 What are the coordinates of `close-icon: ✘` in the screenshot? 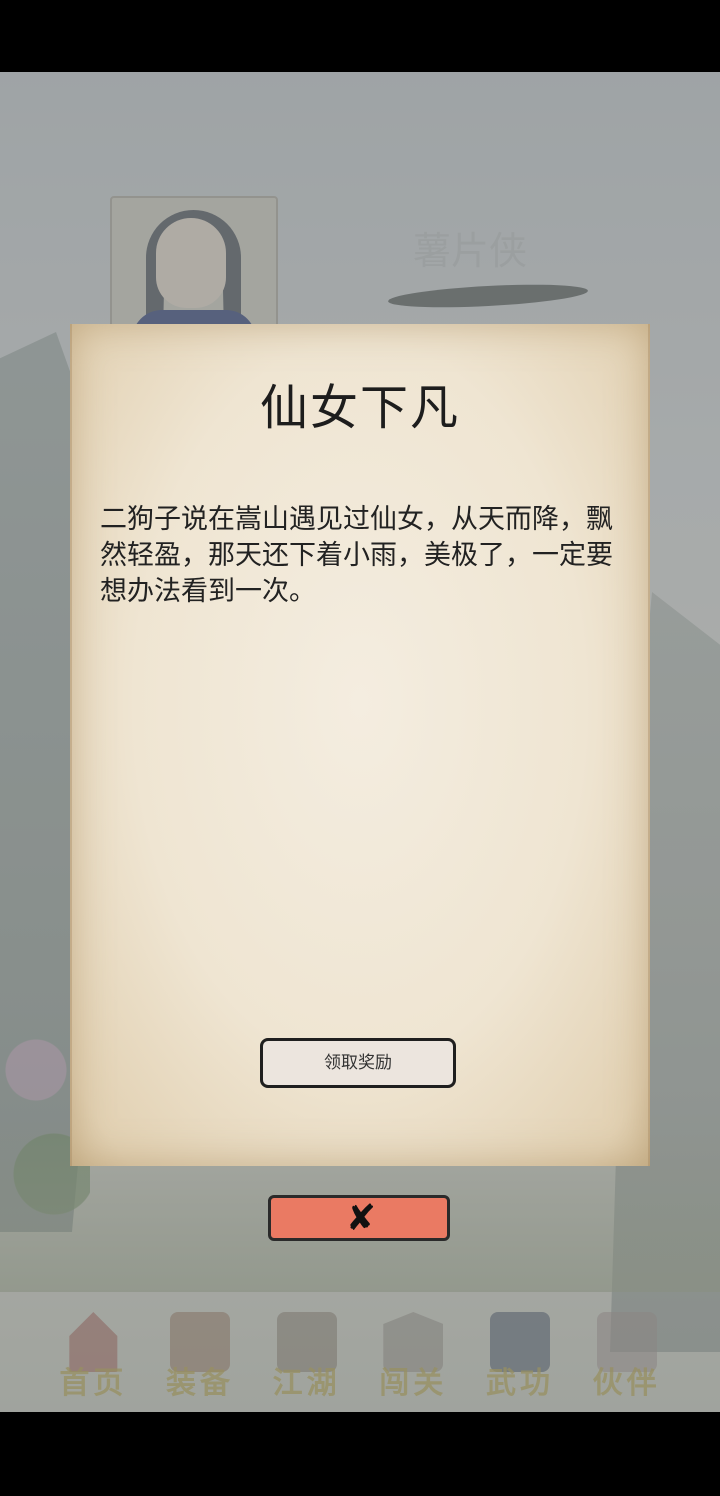 It's located at (361, 1218).